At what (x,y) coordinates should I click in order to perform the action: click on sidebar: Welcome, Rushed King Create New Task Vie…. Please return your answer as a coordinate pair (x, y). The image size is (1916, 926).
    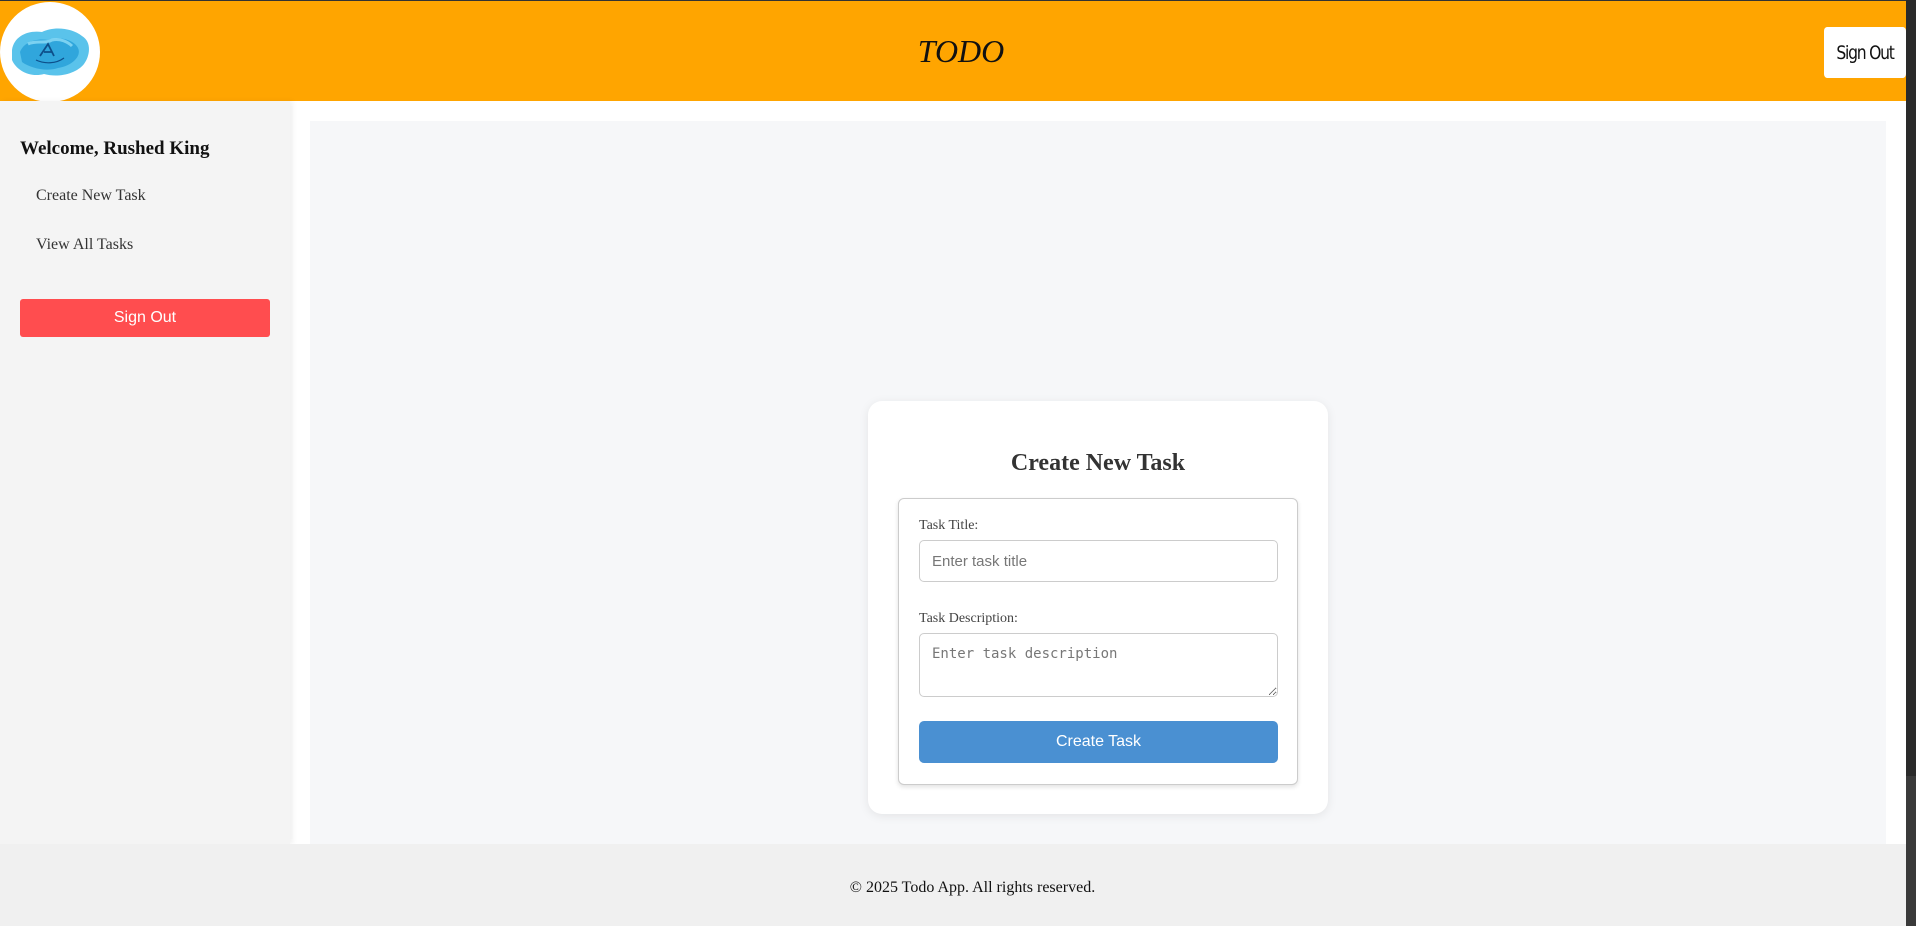
    Looking at the image, I should click on (145, 472).